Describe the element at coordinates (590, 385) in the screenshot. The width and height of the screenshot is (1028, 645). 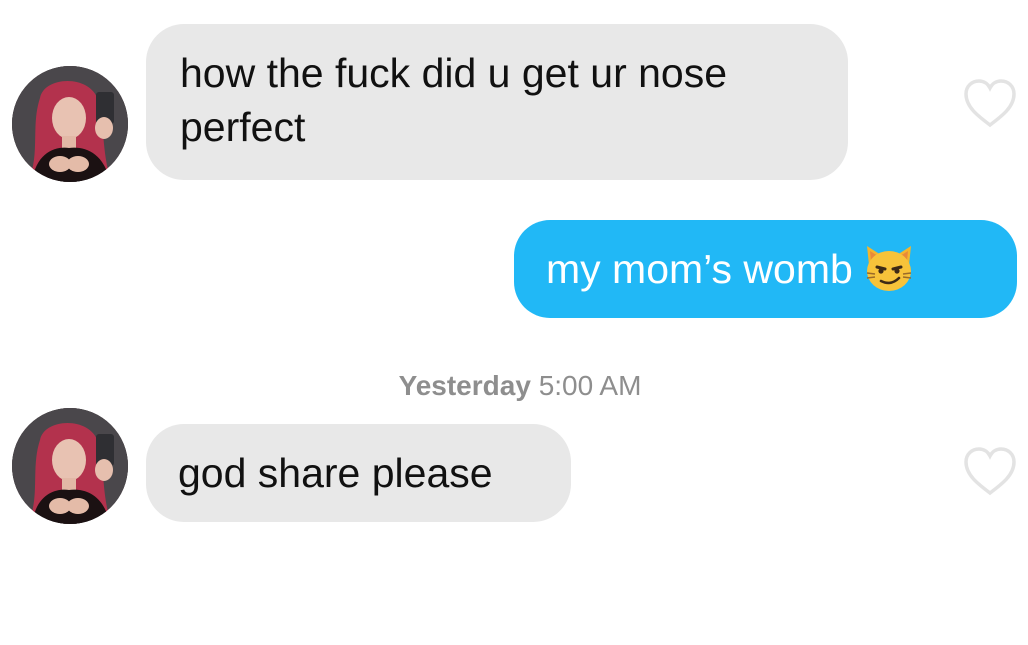
I see `timestamp-time: 5:00 AM` at that location.